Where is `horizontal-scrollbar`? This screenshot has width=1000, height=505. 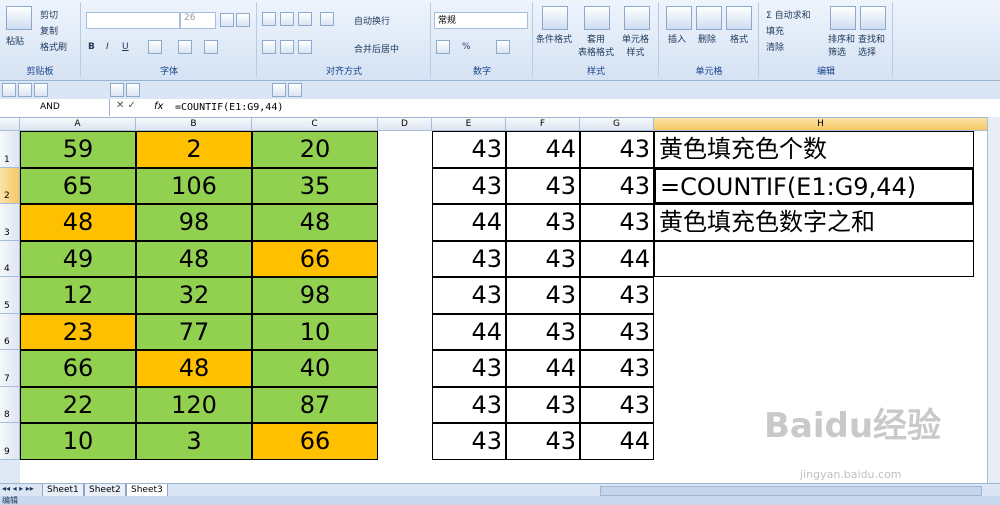
horizontal-scrollbar is located at coordinates (791, 491).